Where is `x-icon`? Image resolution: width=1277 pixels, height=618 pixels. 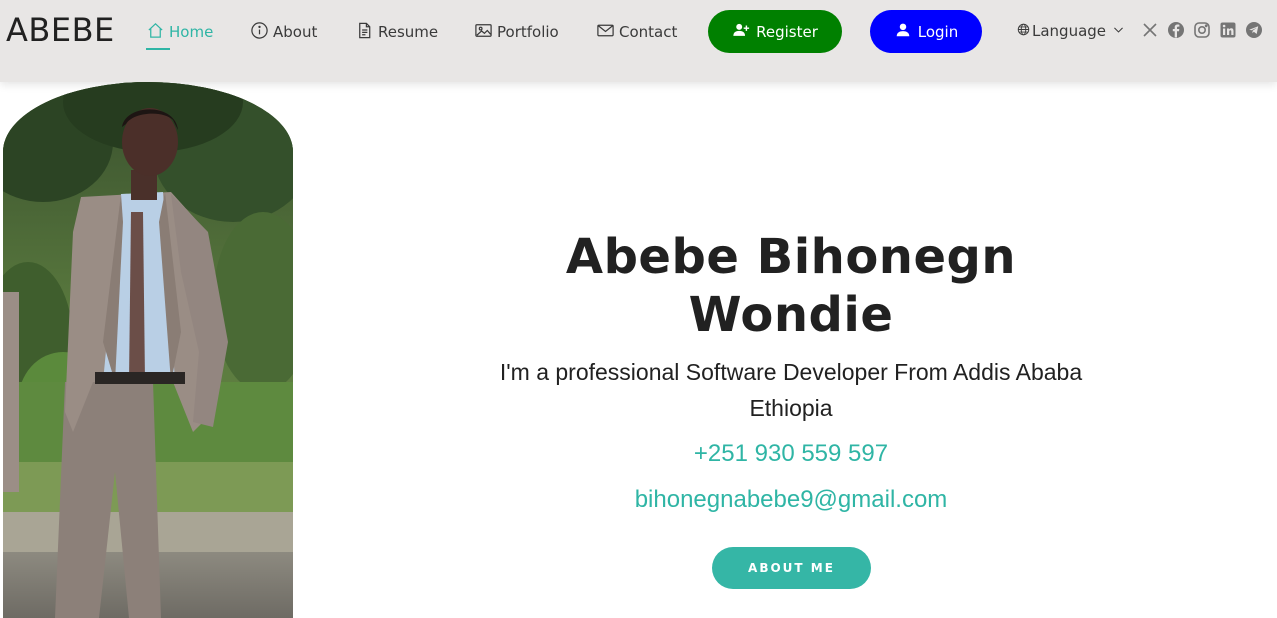 x-icon is located at coordinates (1150, 30).